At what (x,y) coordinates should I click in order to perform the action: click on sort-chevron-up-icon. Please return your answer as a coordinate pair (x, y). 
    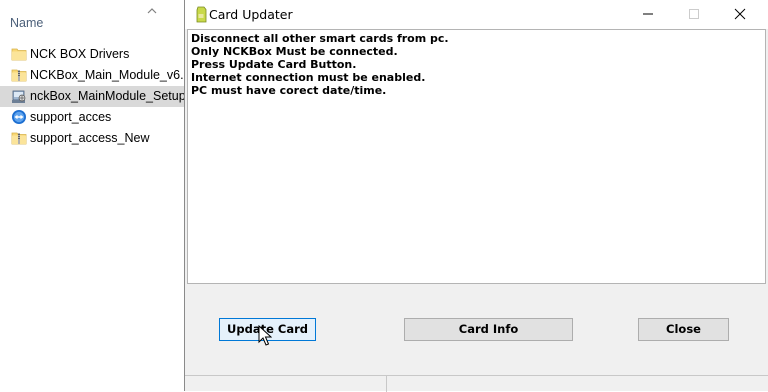
    Looking at the image, I should click on (152, 11).